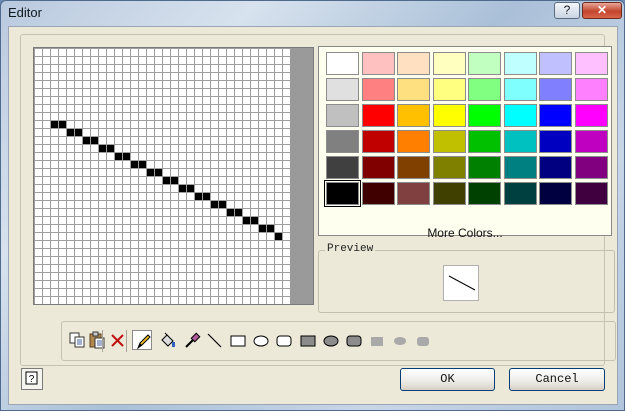  I want to click on rounded-rect-filled-light-tool, so click(423, 340).